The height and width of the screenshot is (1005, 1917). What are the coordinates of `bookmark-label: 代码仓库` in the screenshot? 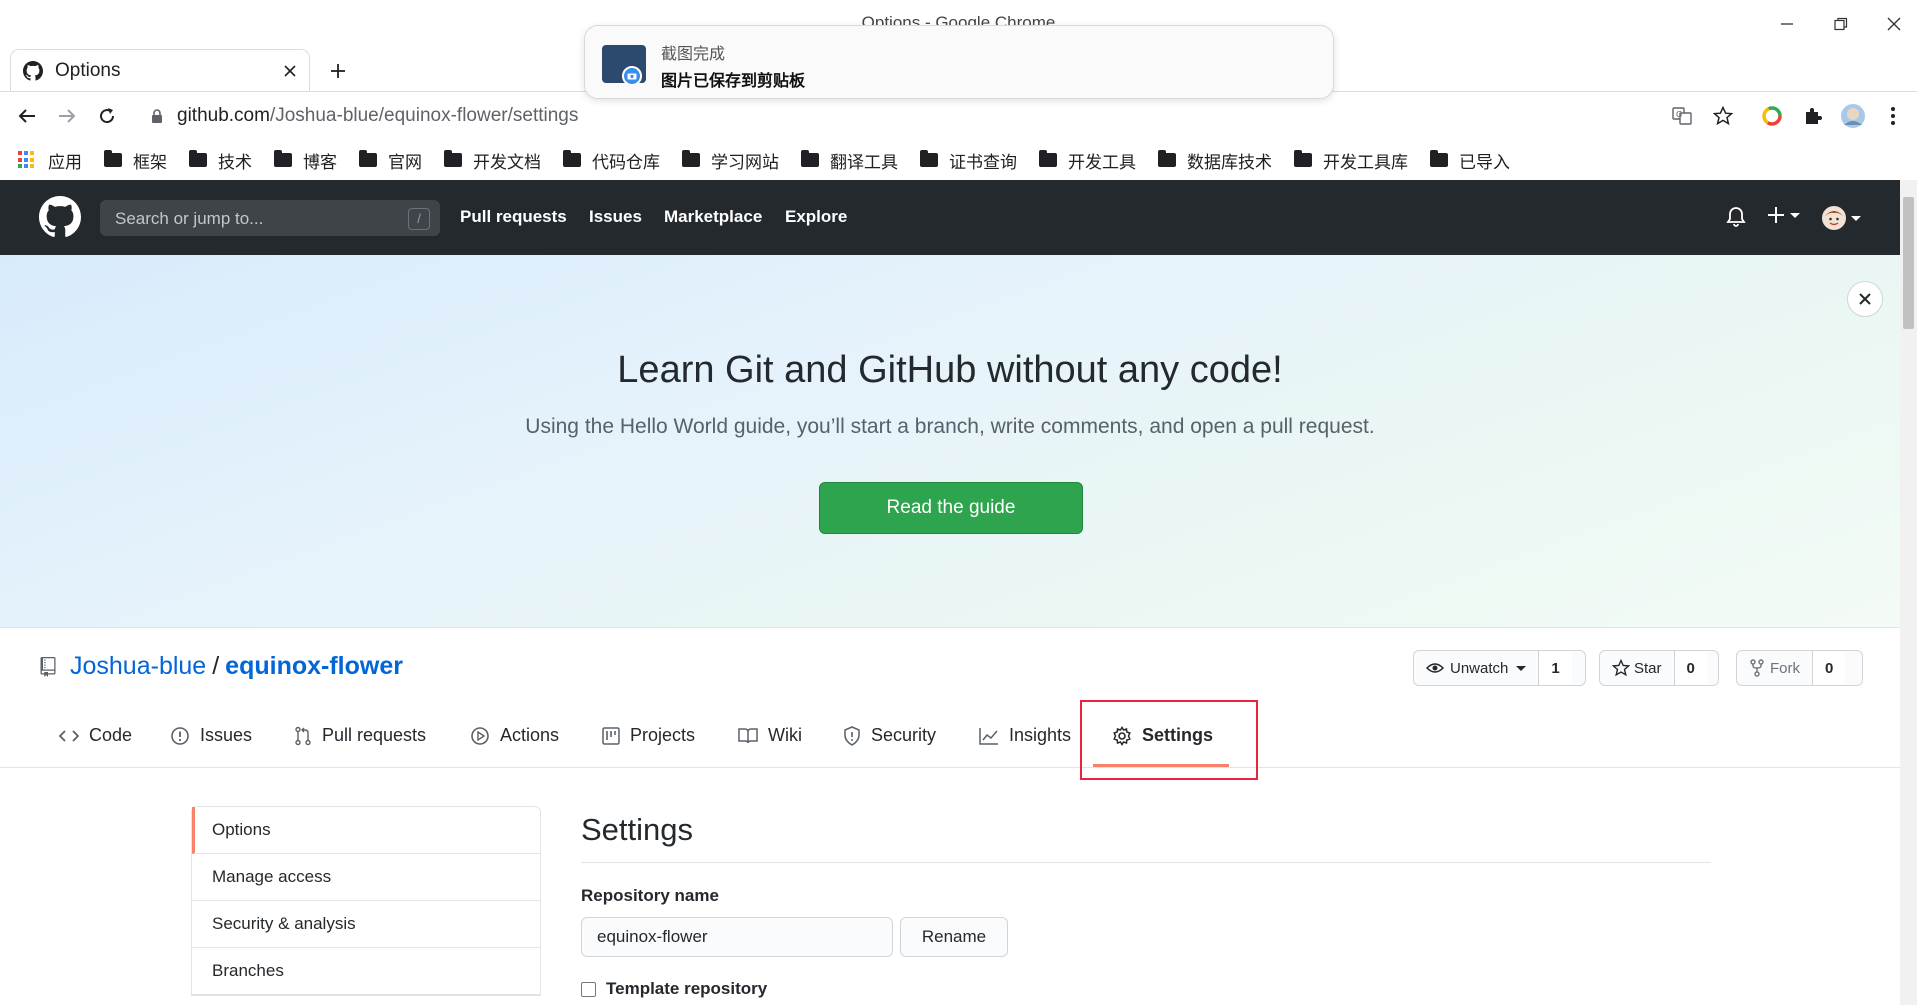 It's located at (626, 162).